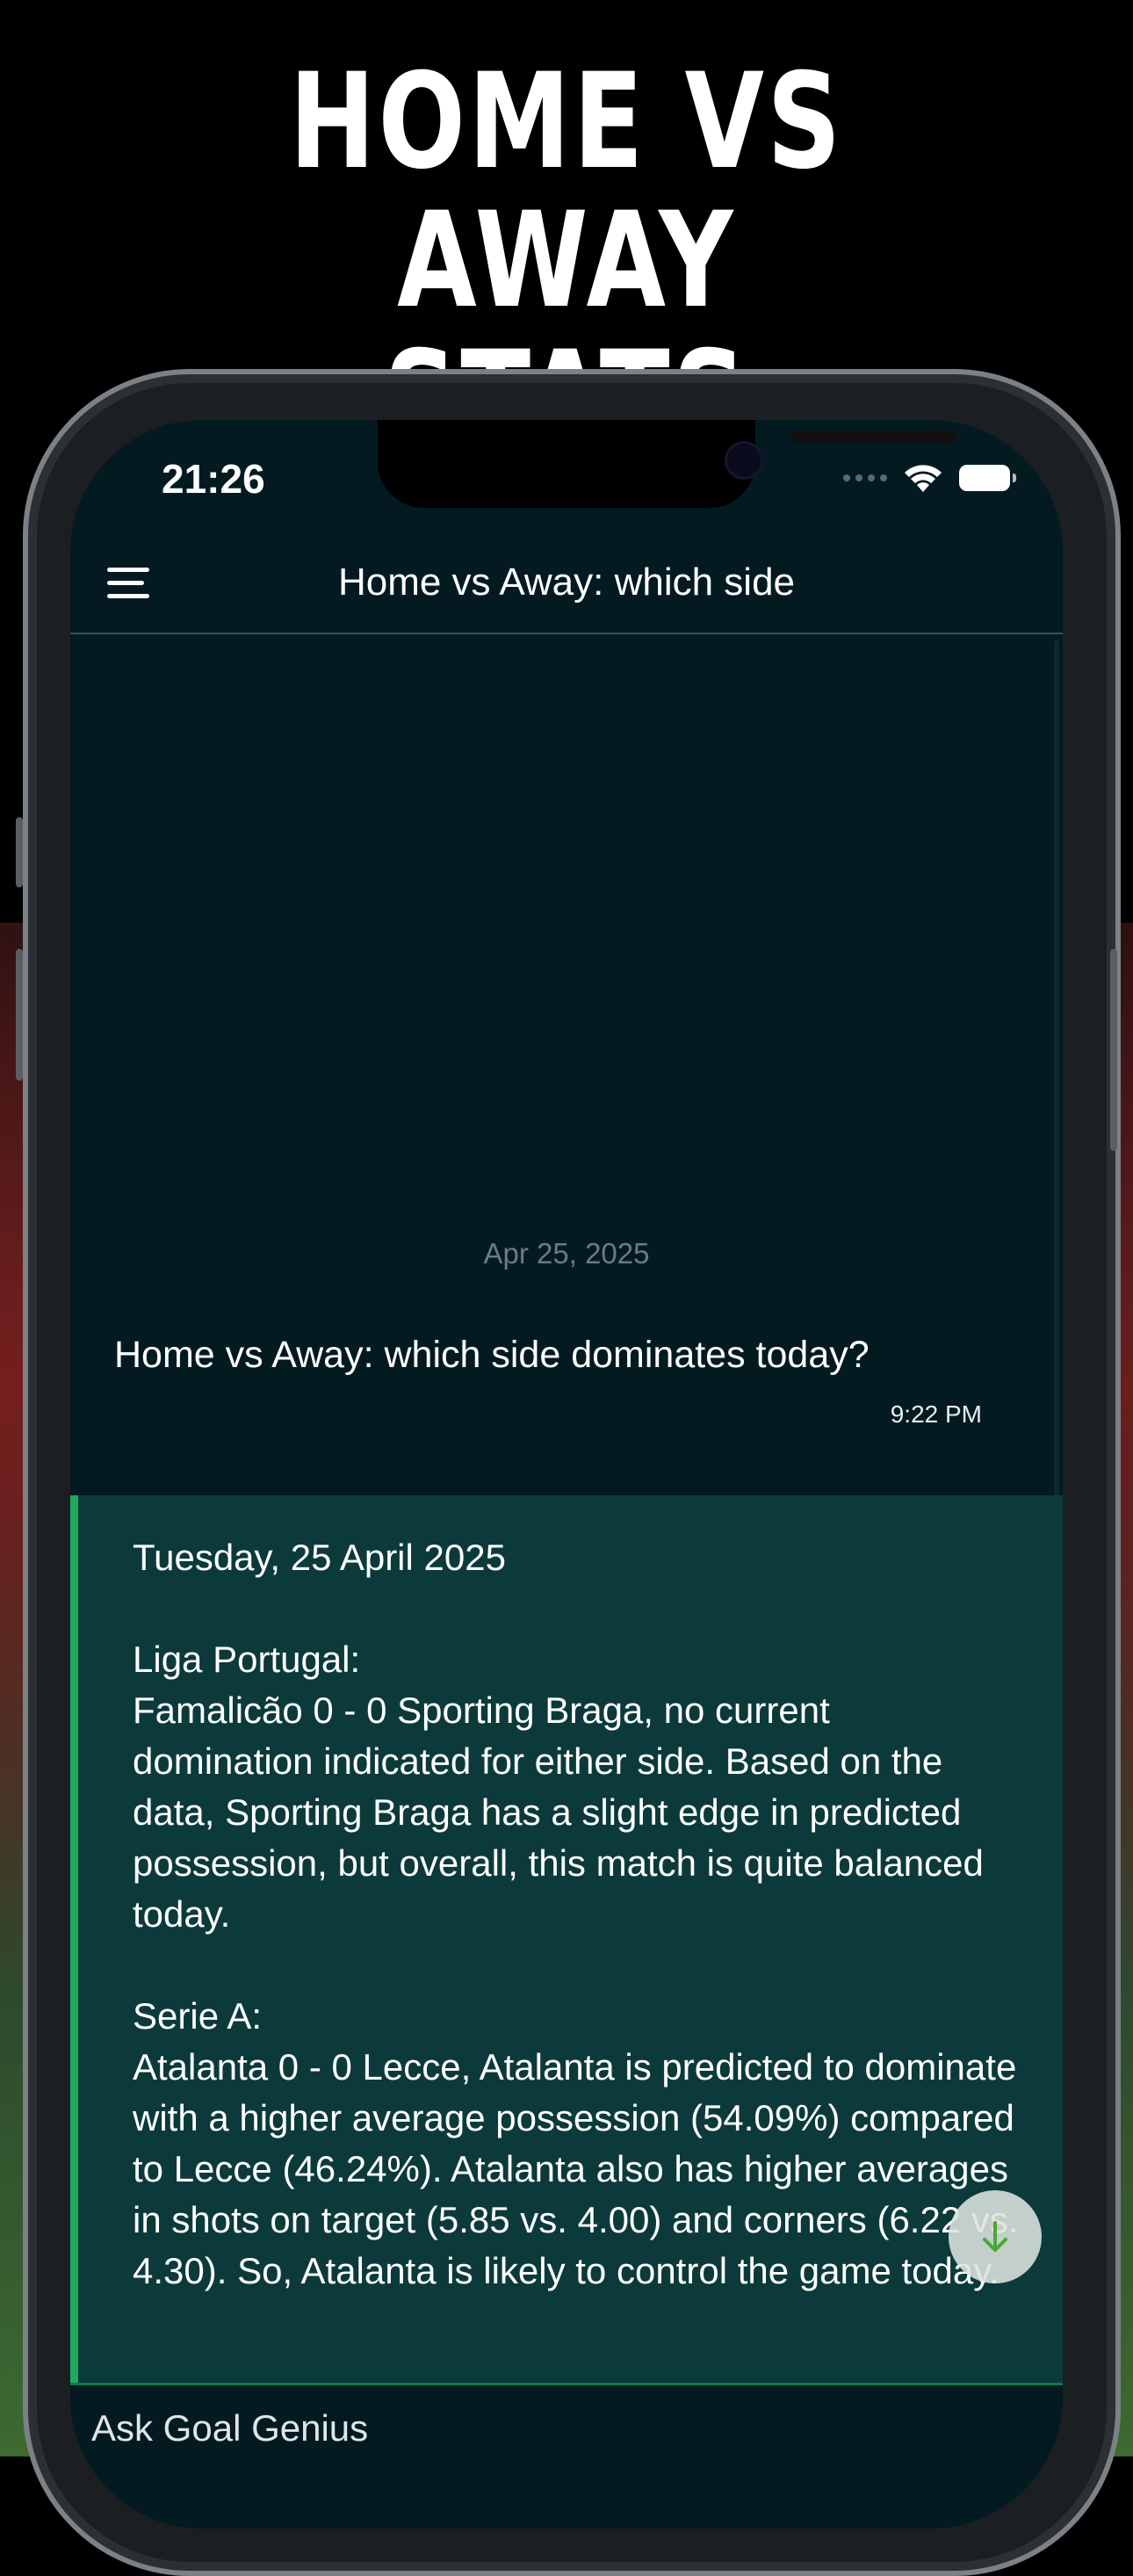 This screenshot has width=1133, height=2576. What do you see at coordinates (988, 478) in the screenshot?
I see `battery-icon` at bounding box center [988, 478].